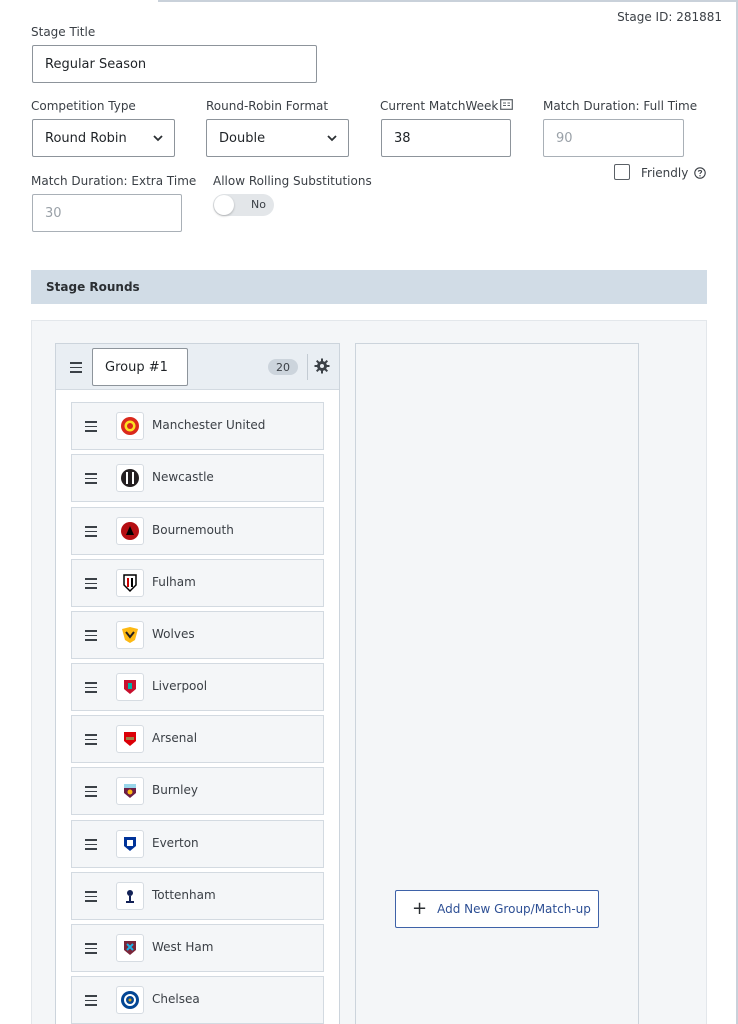 The width and height of the screenshot is (738, 1024). I want to click on plus-icon: +, so click(420, 908).